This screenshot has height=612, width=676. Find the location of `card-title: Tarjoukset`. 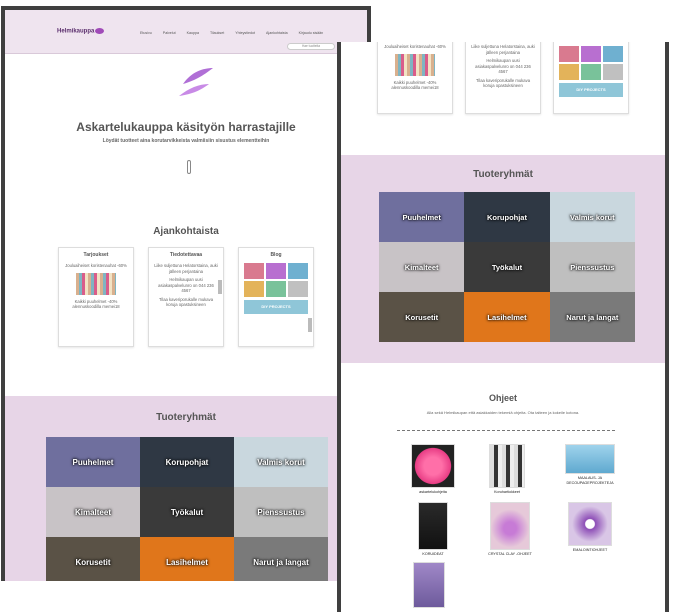

card-title: Tarjoukset is located at coordinates (96, 255).